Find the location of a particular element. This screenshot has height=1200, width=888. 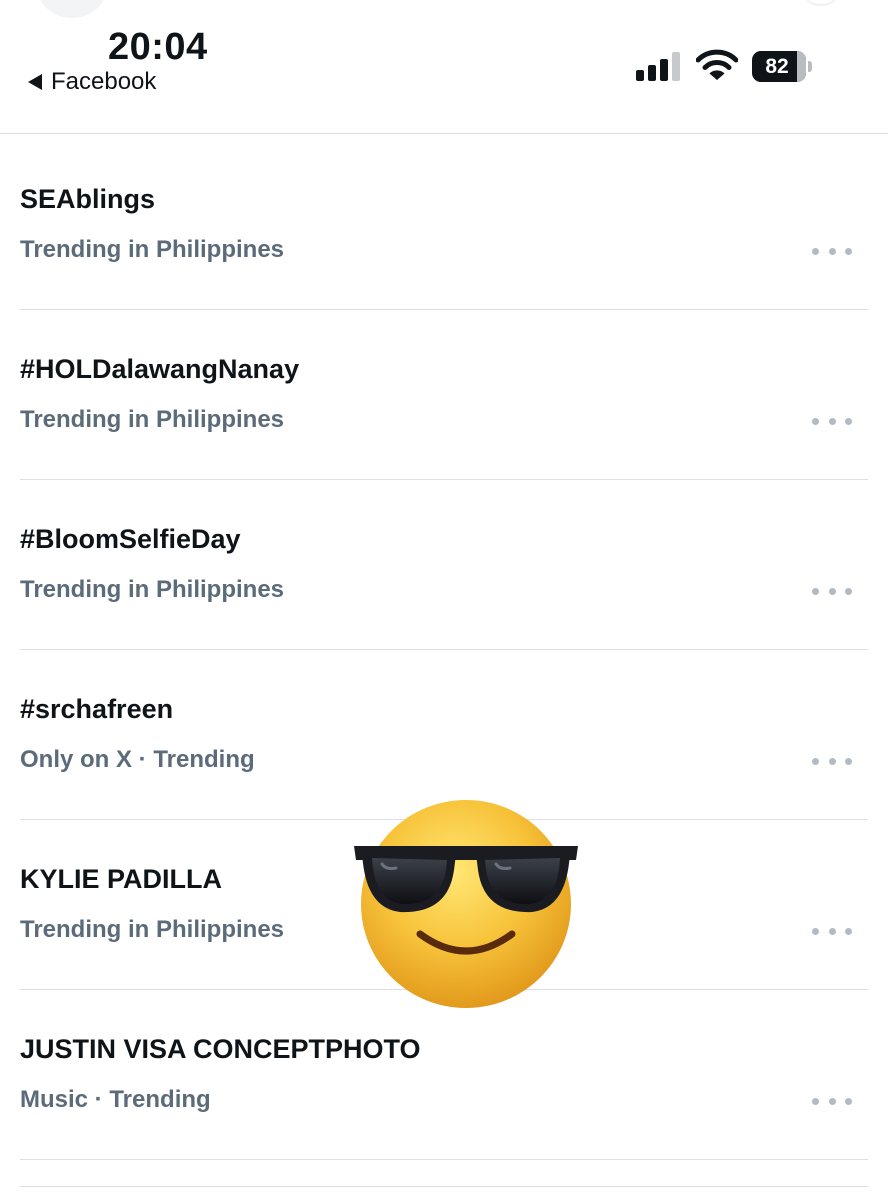

battery-tip is located at coordinates (810, 66).